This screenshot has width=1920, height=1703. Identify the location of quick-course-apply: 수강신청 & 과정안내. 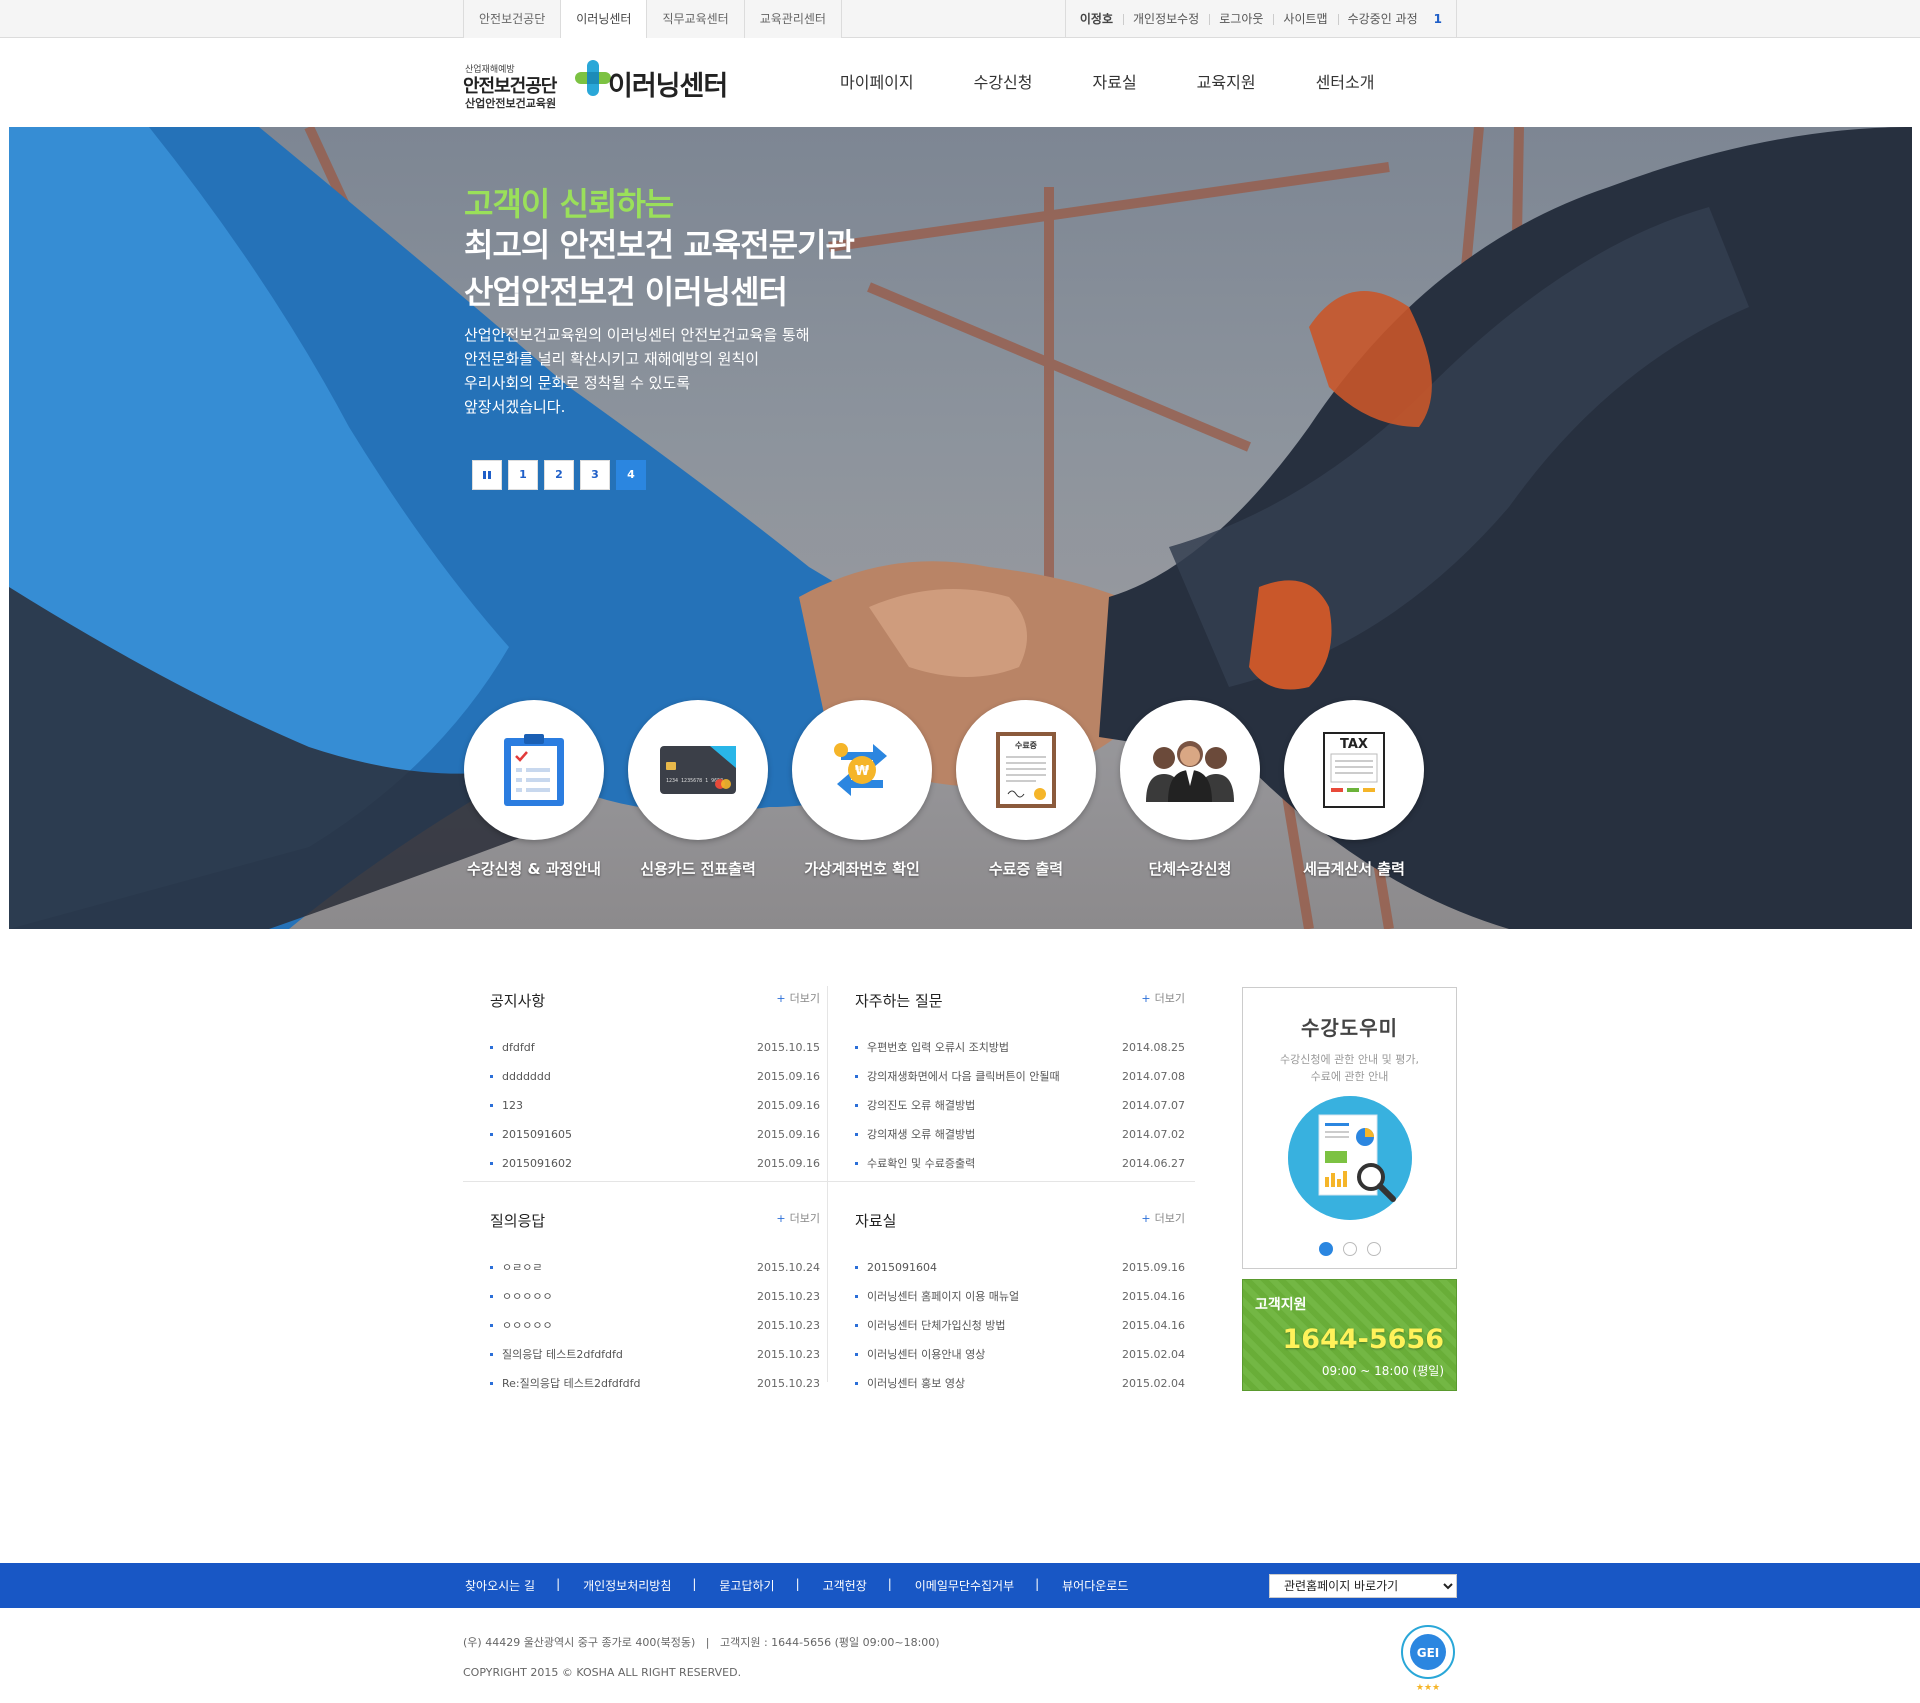
(534, 789).